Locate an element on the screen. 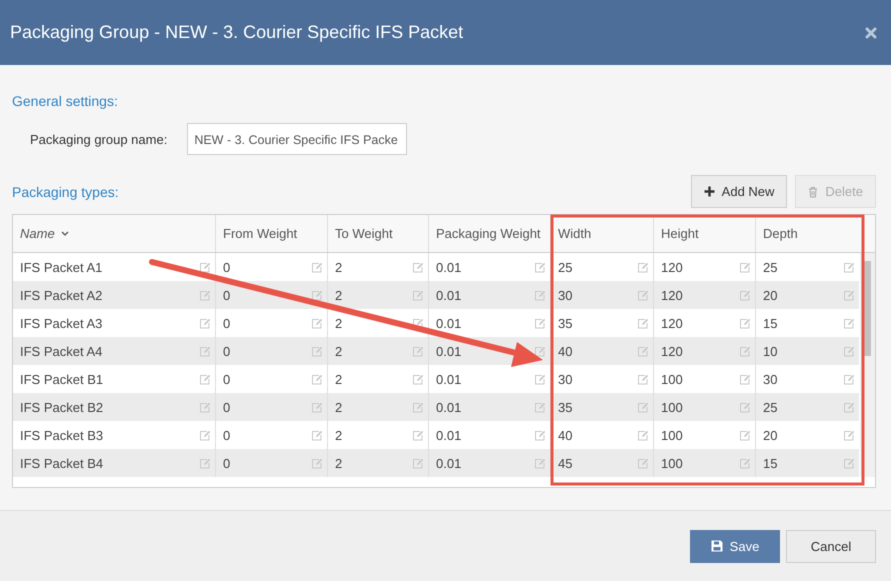 This screenshot has height=581, width=891. add-new-button: Add New is located at coordinates (739, 191).